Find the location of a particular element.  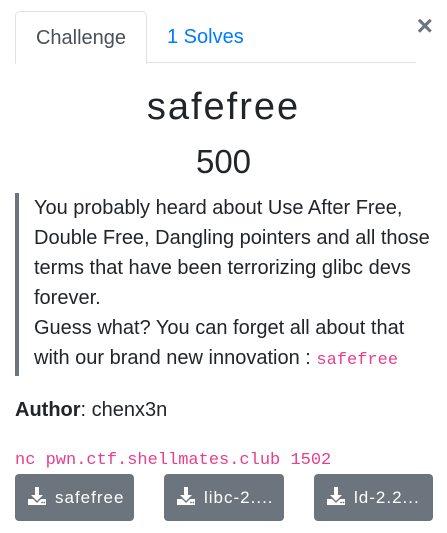

challenge-name: safefree is located at coordinates (223, 107).